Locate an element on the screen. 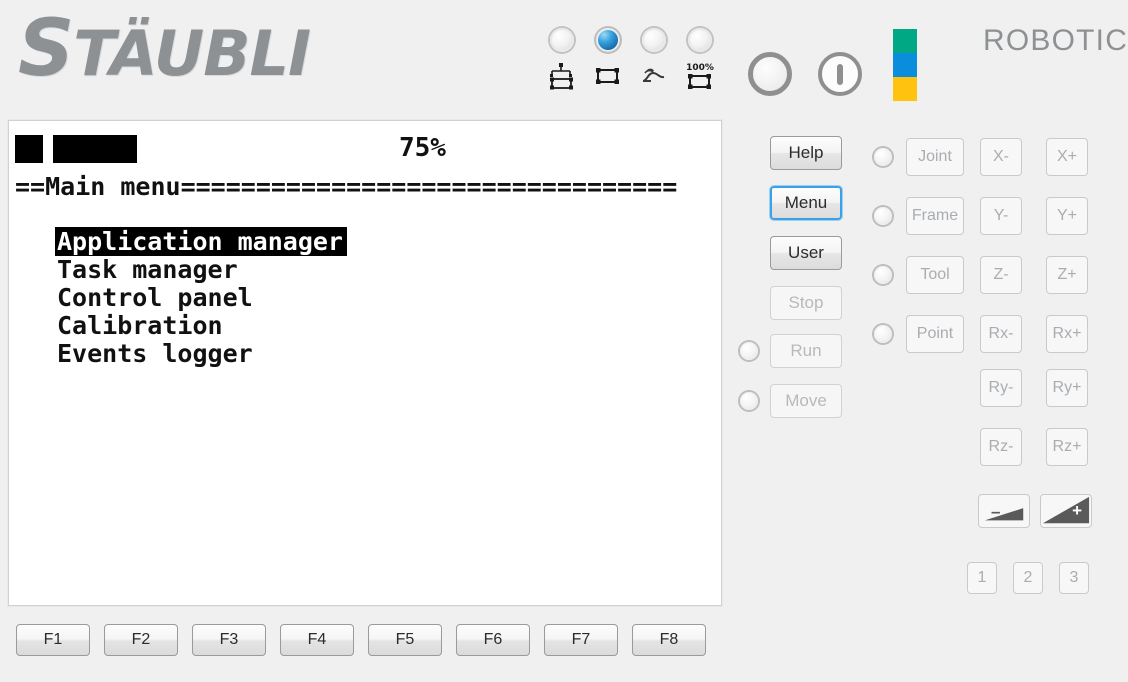 The width and height of the screenshot is (1128, 682). mode-column-network is located at coordinates (562, 59).